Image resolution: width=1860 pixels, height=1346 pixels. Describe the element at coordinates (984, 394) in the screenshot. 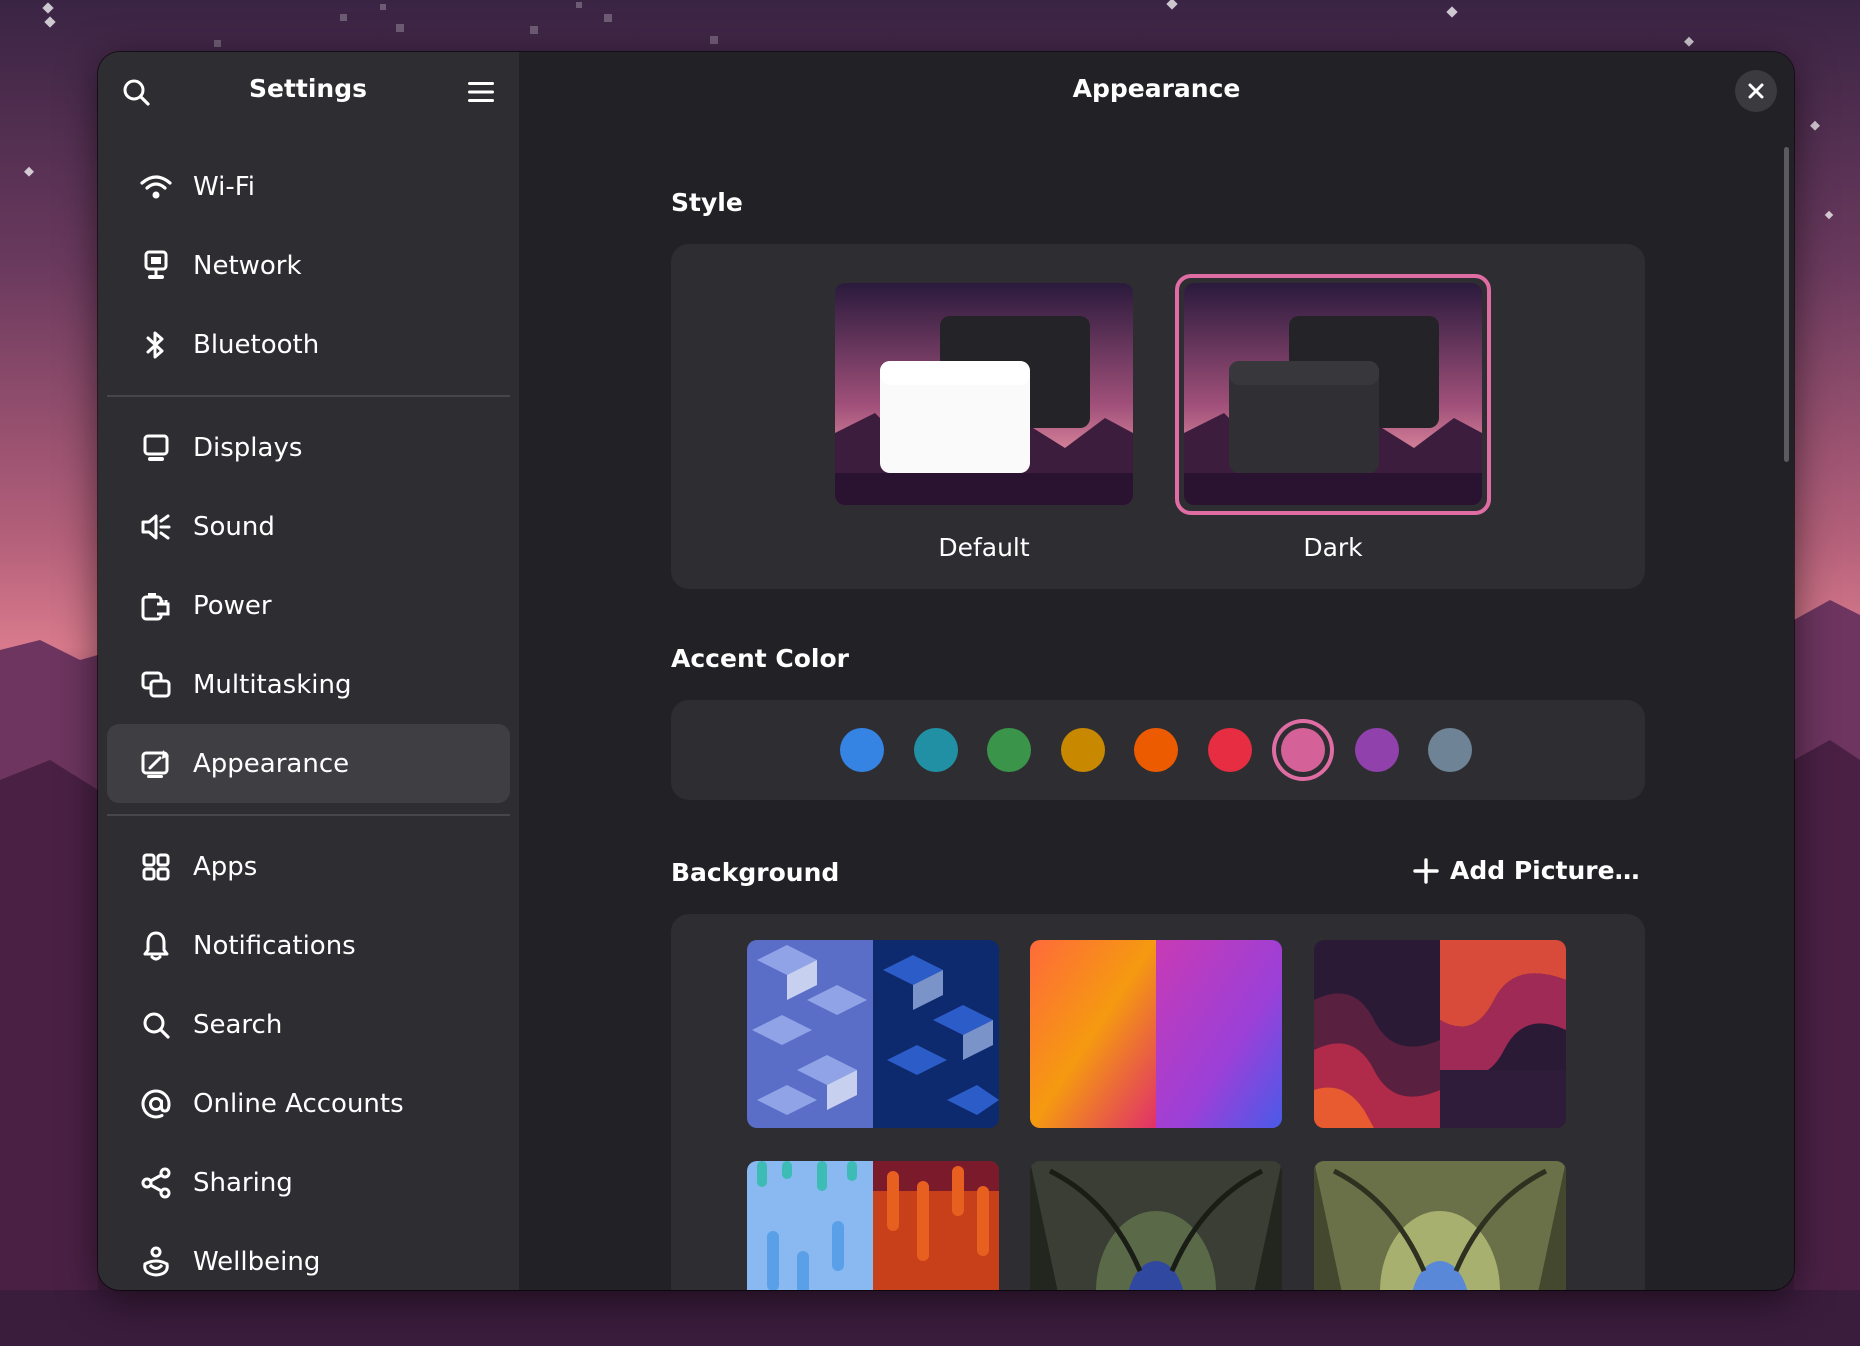

I see `style-default-preview` at that location.